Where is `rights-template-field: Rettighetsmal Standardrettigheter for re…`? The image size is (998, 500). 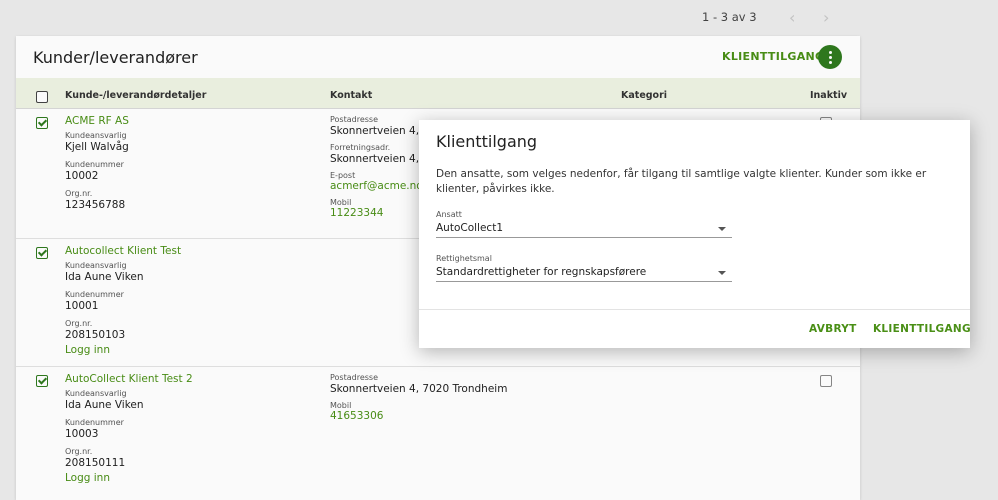 rights-template-field: Rettighetsmal Standardrettigheter for re… is located at coordinates (584, 268).